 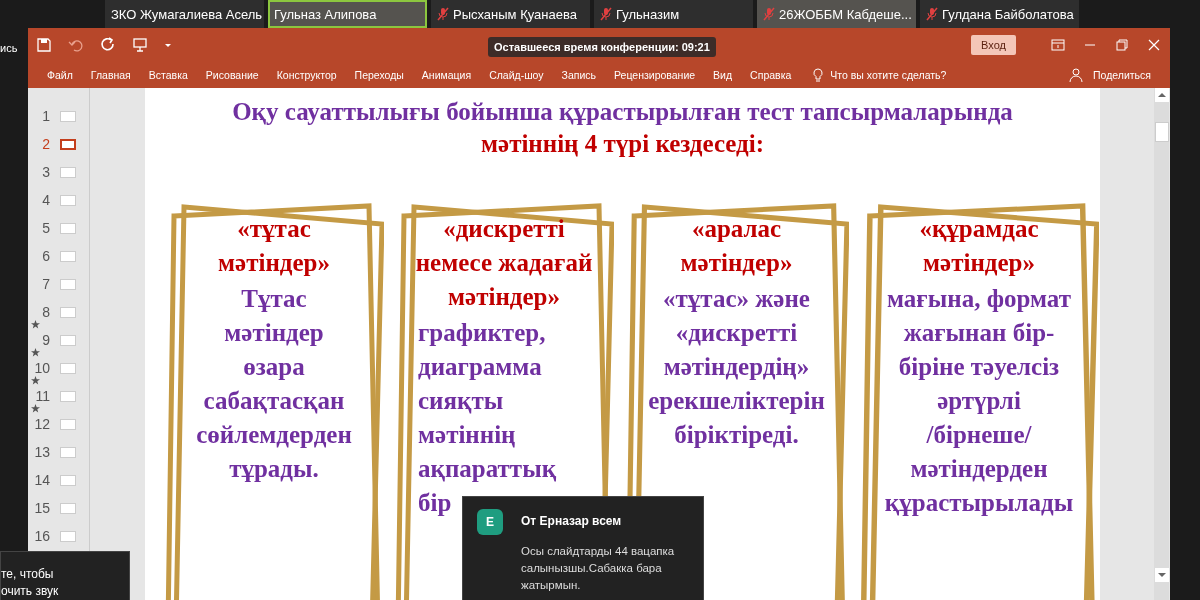 What do you see at coordinates (45, 340) in the screenshot?
I see `slide-number: 9` at bounding box center [45, 340].